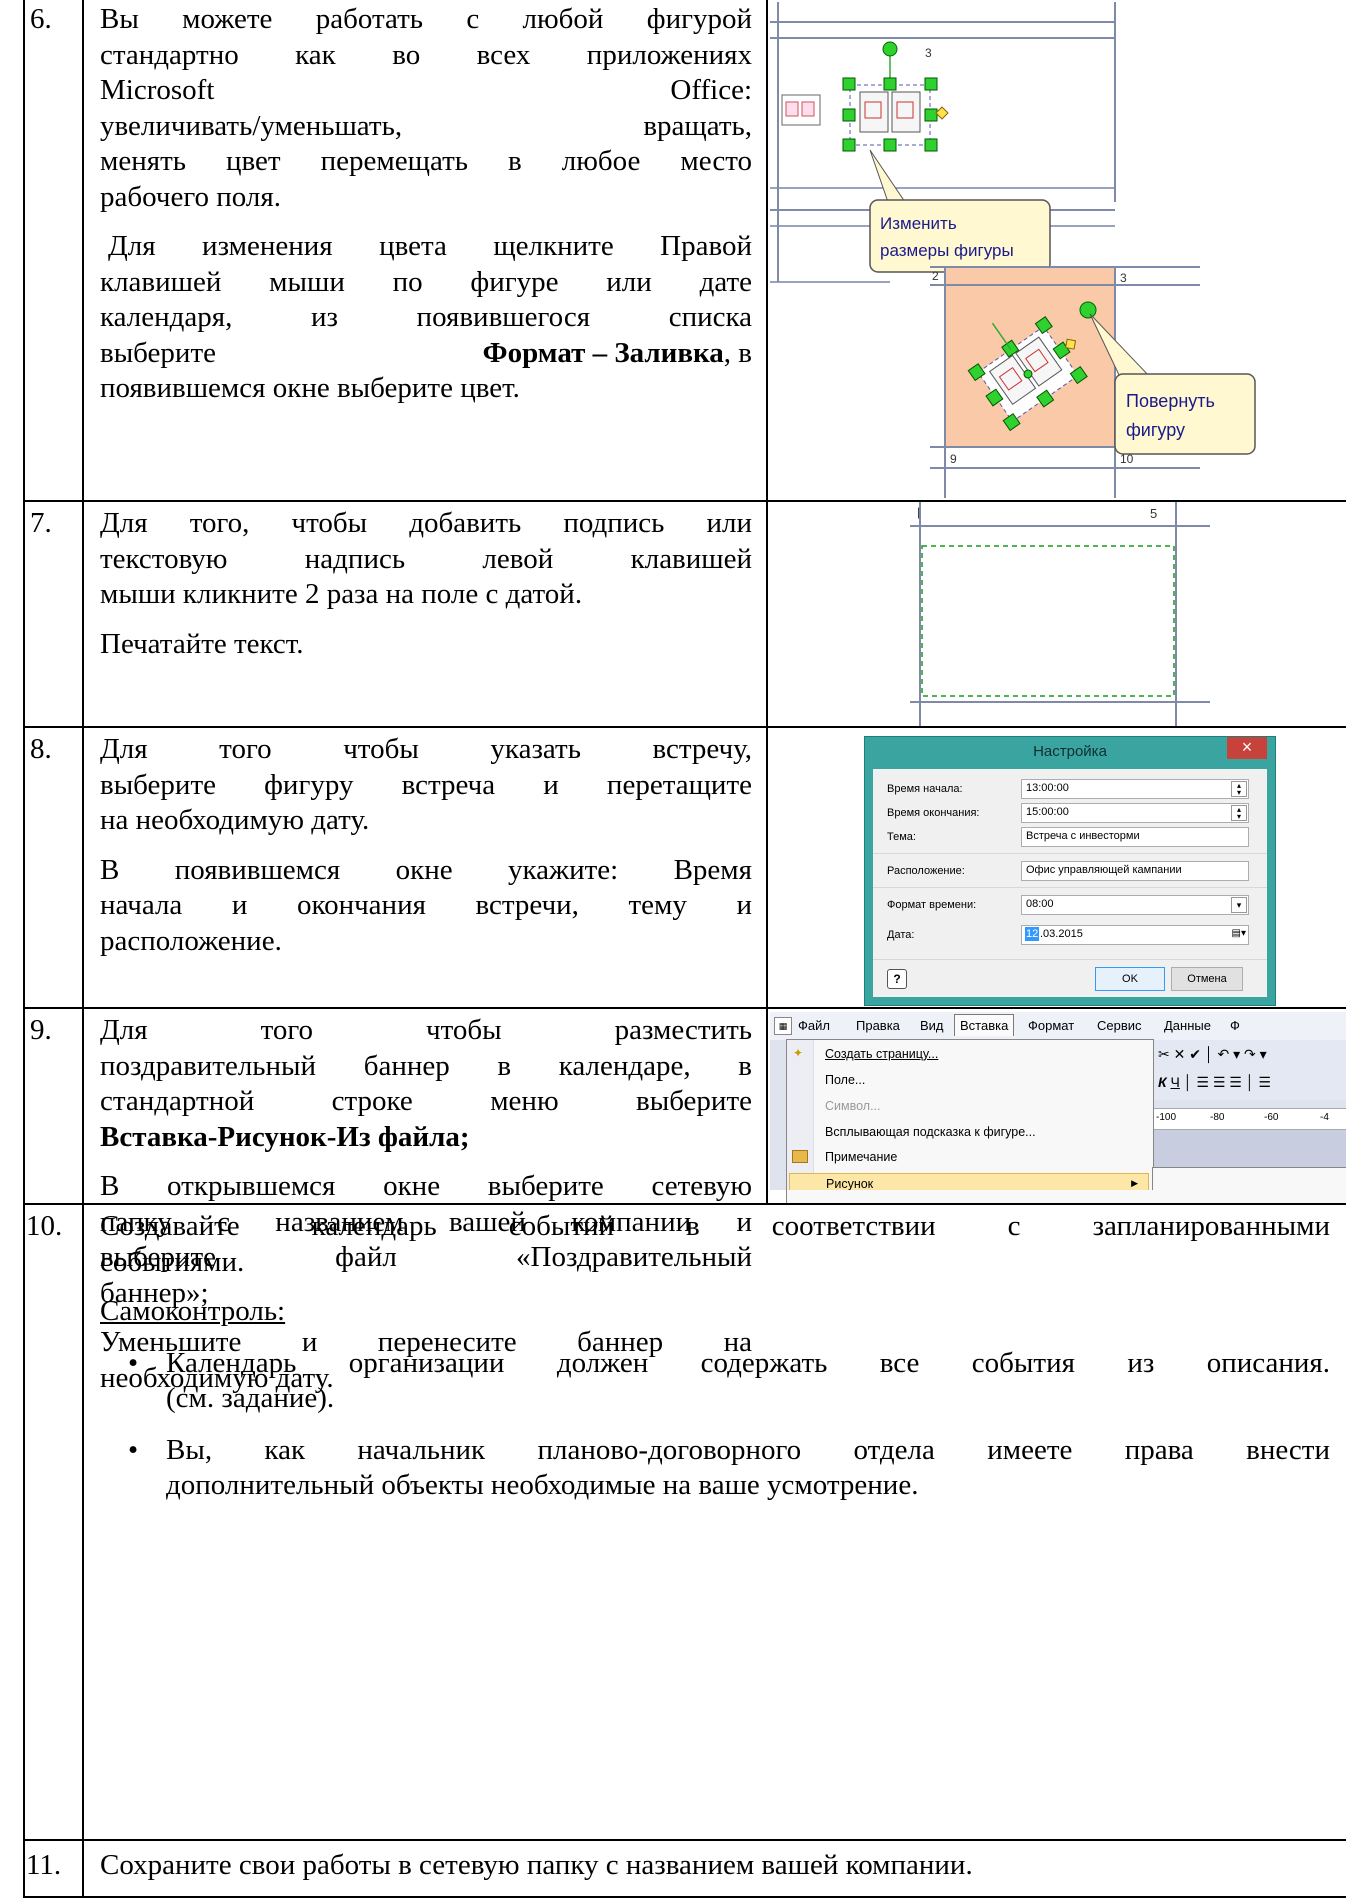  What do you see at coordinates (1135, 935) in the screenshot?
I see `date-picker: 12 .03.2015 ▤▾` at bounding box center [1135, 935].